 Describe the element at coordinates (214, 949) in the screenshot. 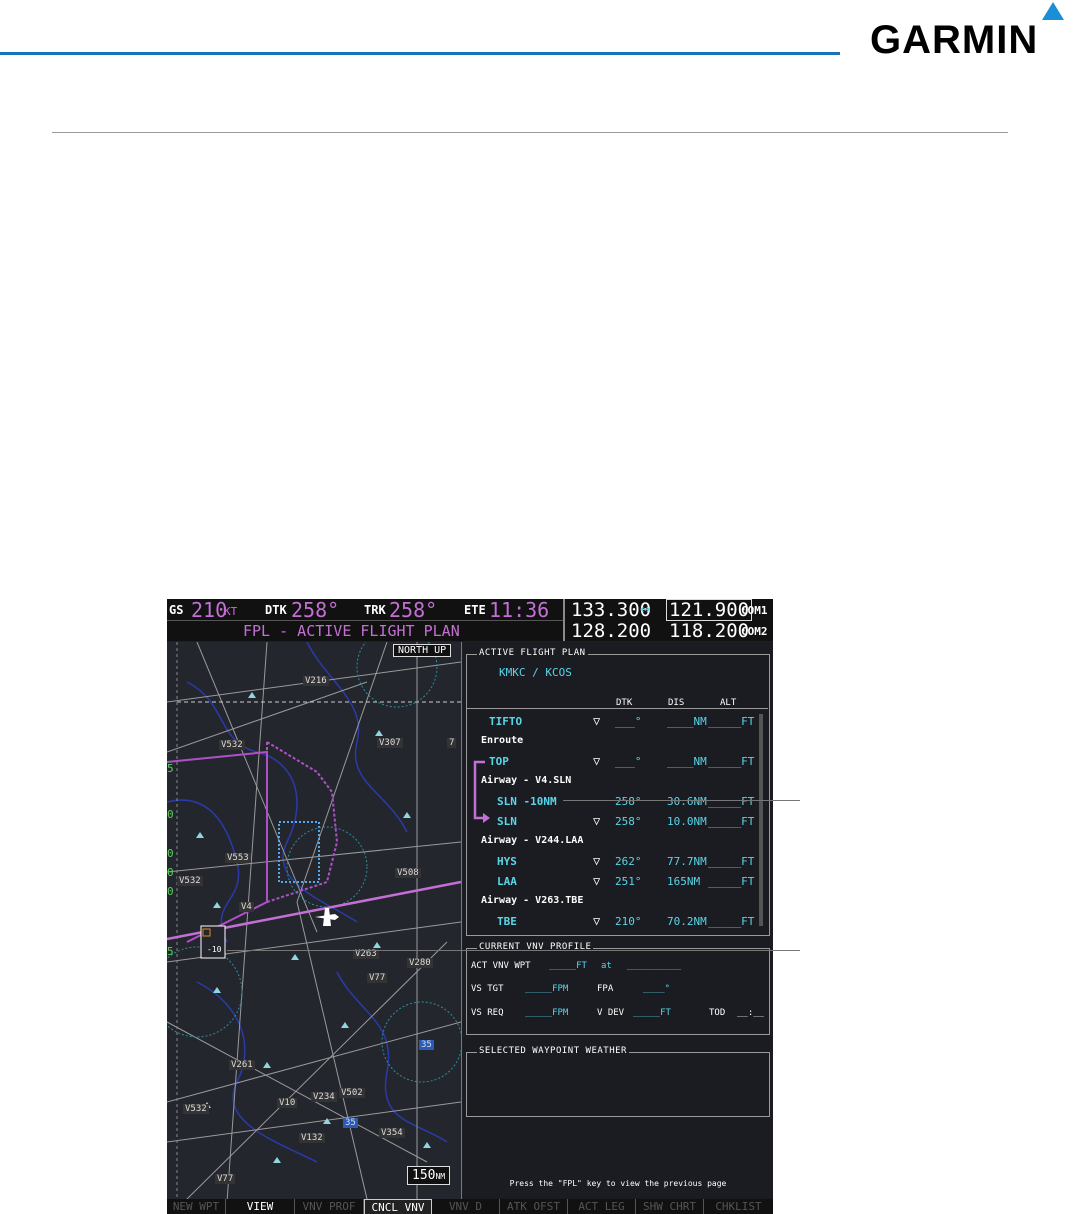

I see `map-marker-label: -10` at that location.